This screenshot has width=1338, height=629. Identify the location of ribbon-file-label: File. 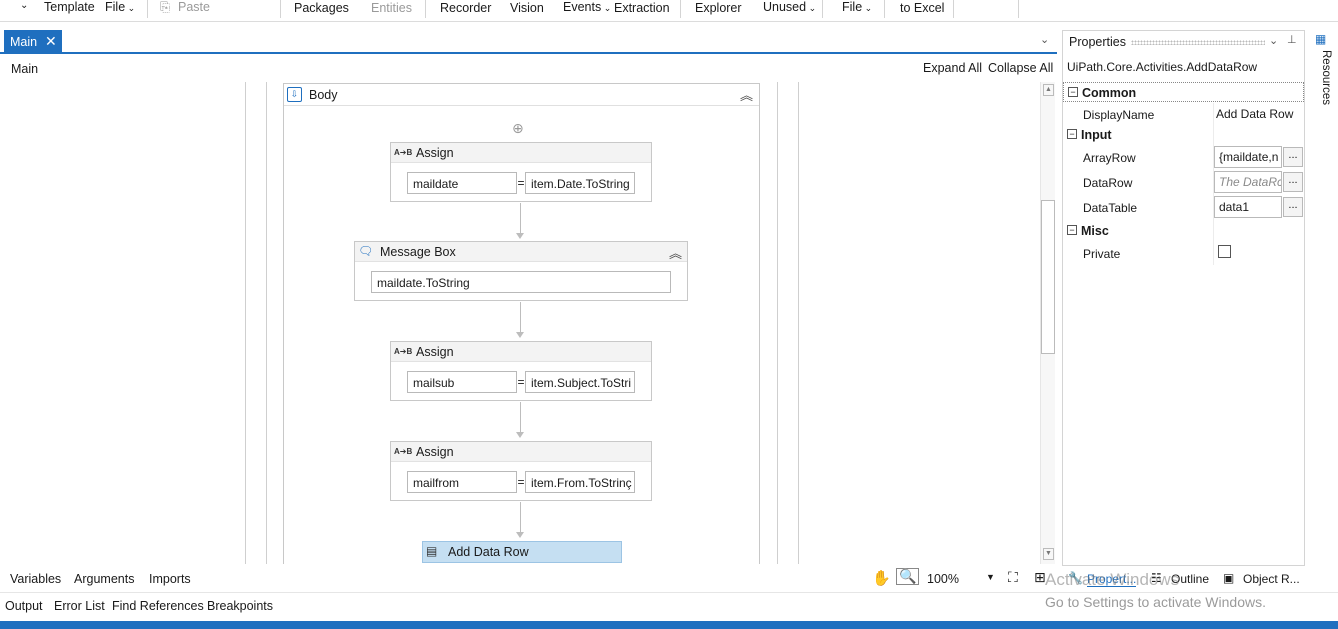
(115, 7).